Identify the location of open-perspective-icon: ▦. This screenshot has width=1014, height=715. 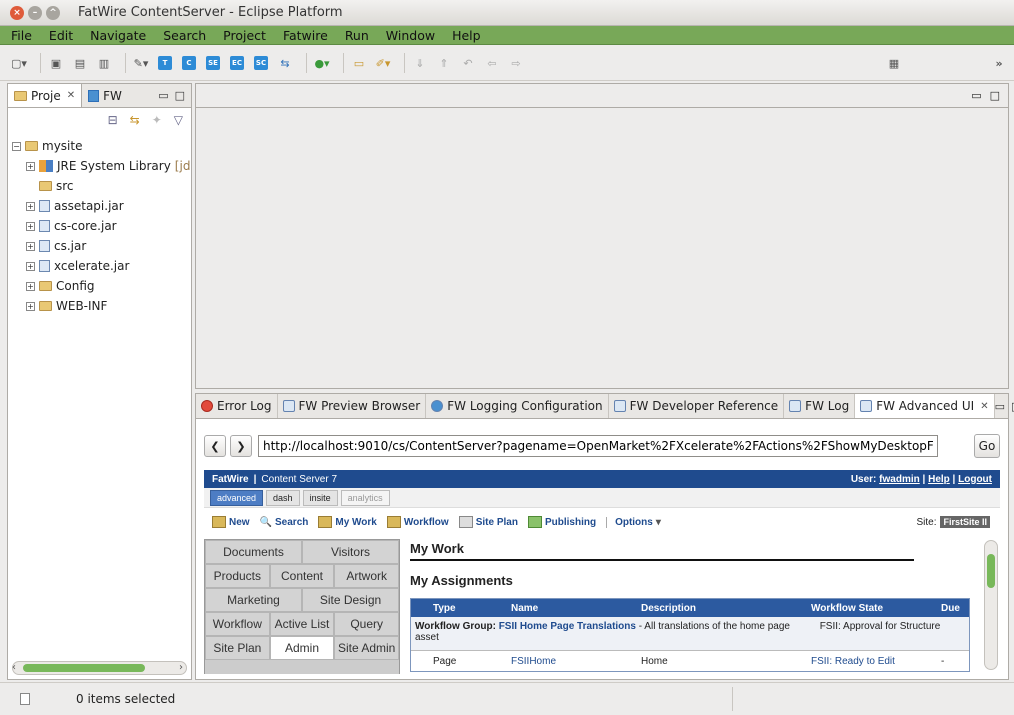
(894, 63).